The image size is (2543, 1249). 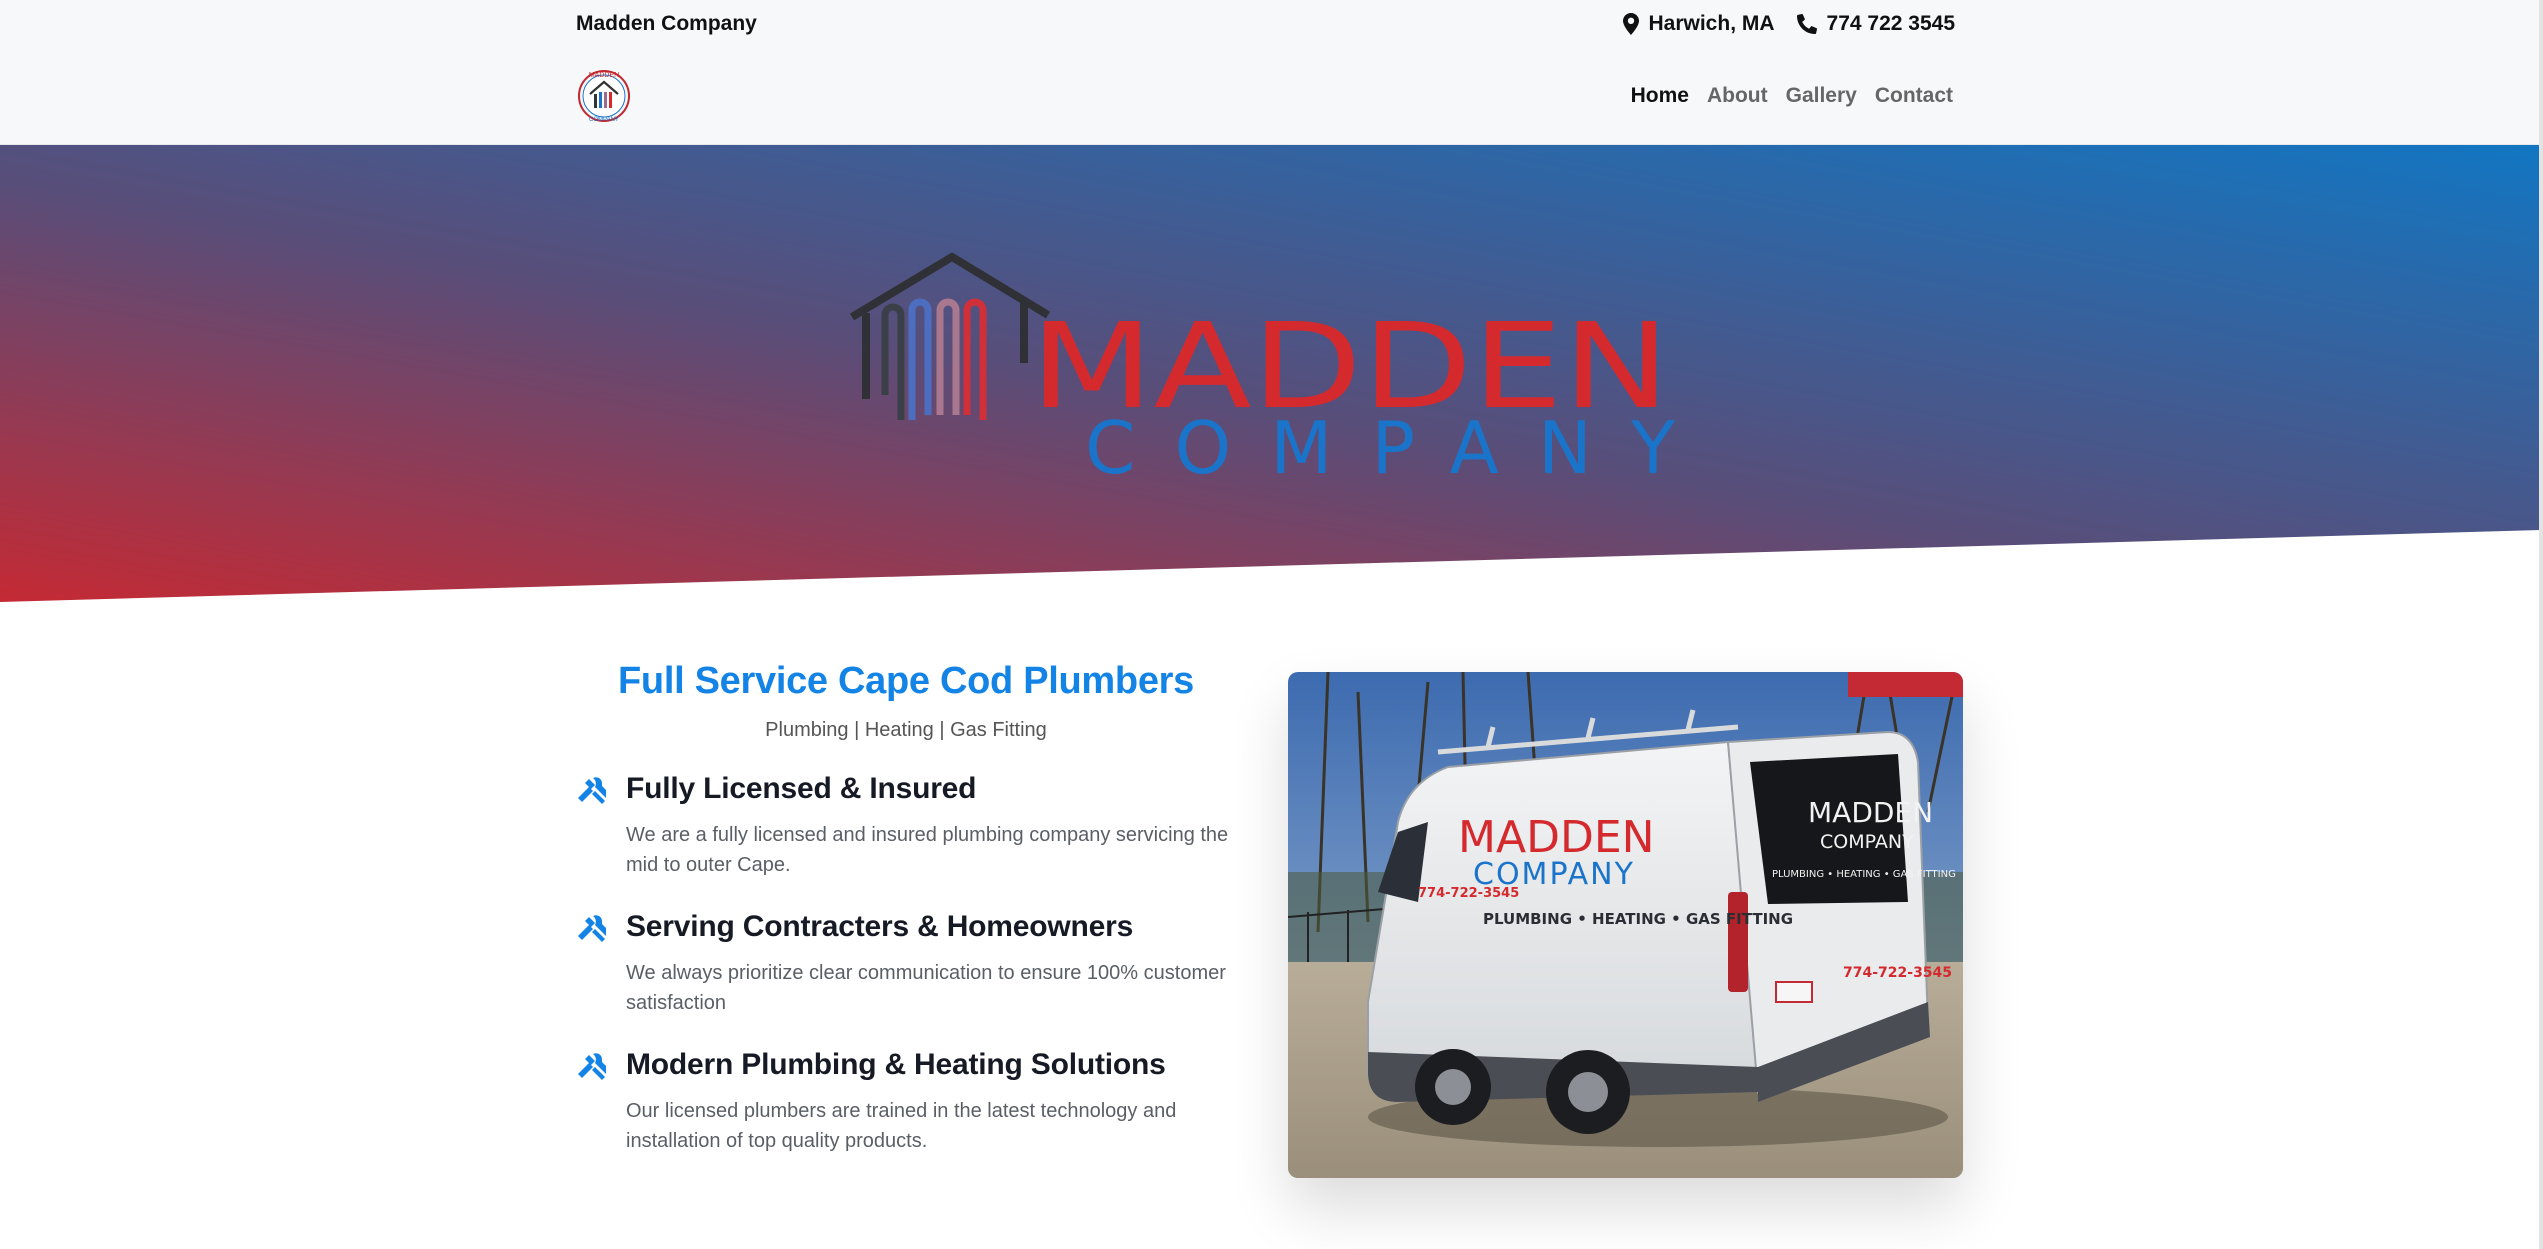 I want to click on van-rear-logo-word-2: COMPANY, so click(x=1867, y=842).